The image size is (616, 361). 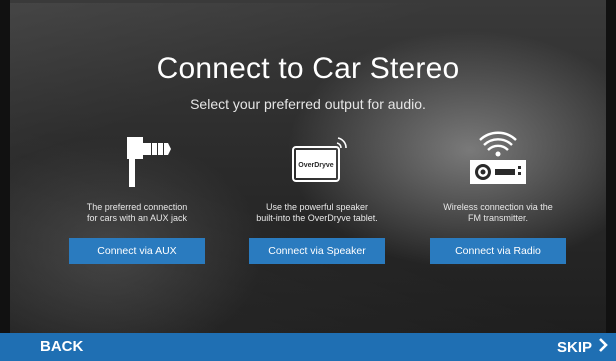 I want to click on option-radio-description-line2: FM transmitter., so click(x=497, y=218).